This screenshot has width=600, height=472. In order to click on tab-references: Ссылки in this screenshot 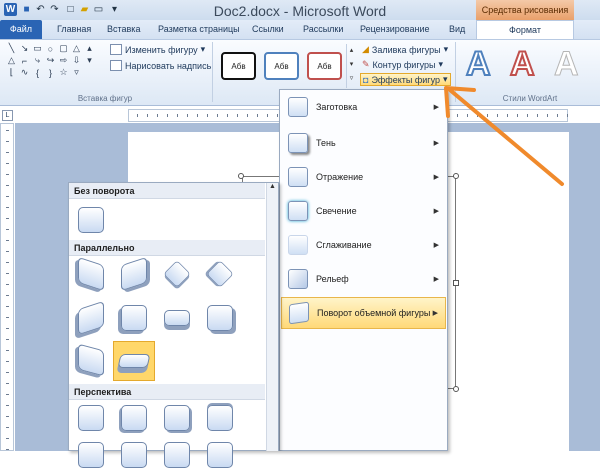, I will do `click(268, 29)`.